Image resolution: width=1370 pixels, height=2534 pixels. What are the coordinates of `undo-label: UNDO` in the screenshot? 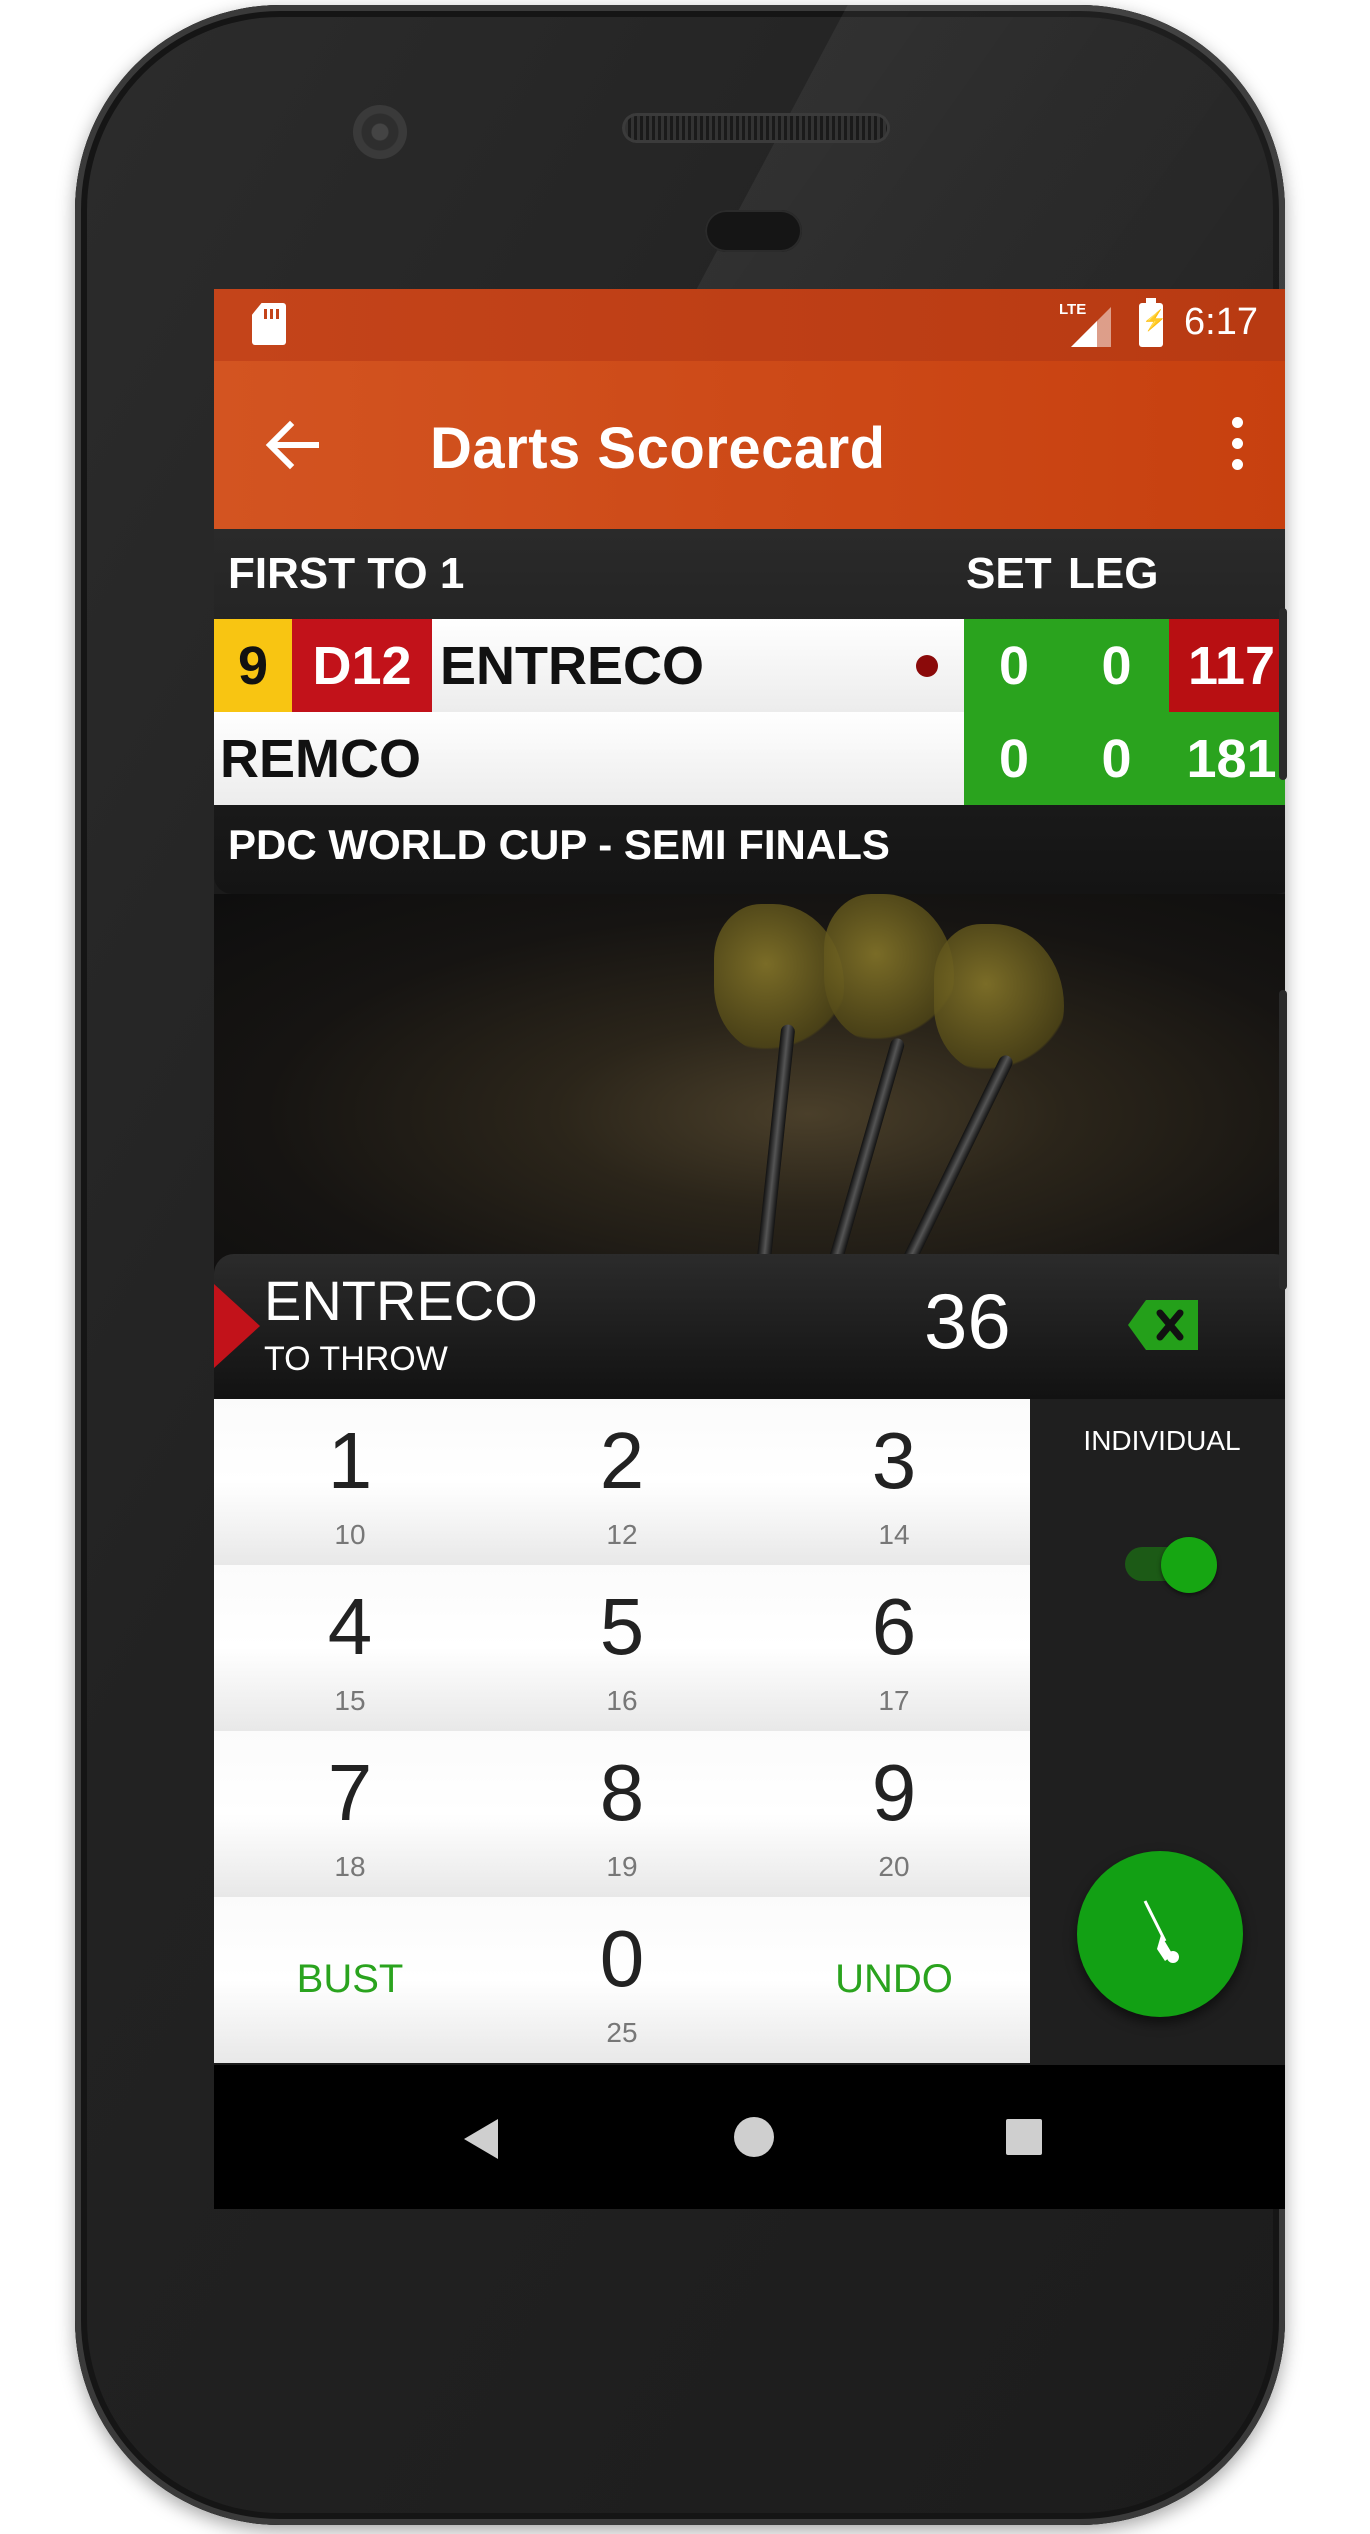 It's located at (894, 1979).